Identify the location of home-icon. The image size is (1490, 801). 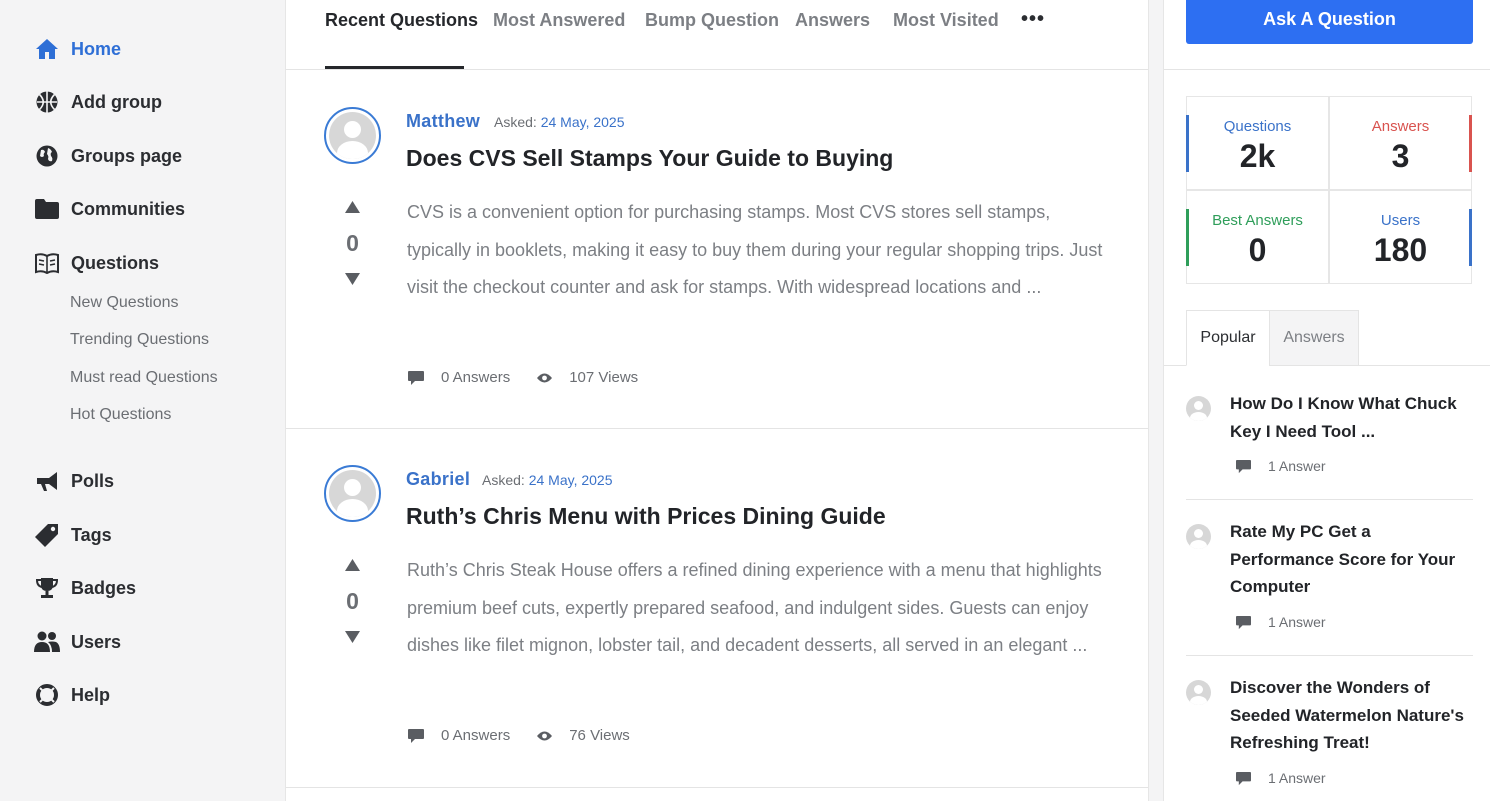
(47, 49).